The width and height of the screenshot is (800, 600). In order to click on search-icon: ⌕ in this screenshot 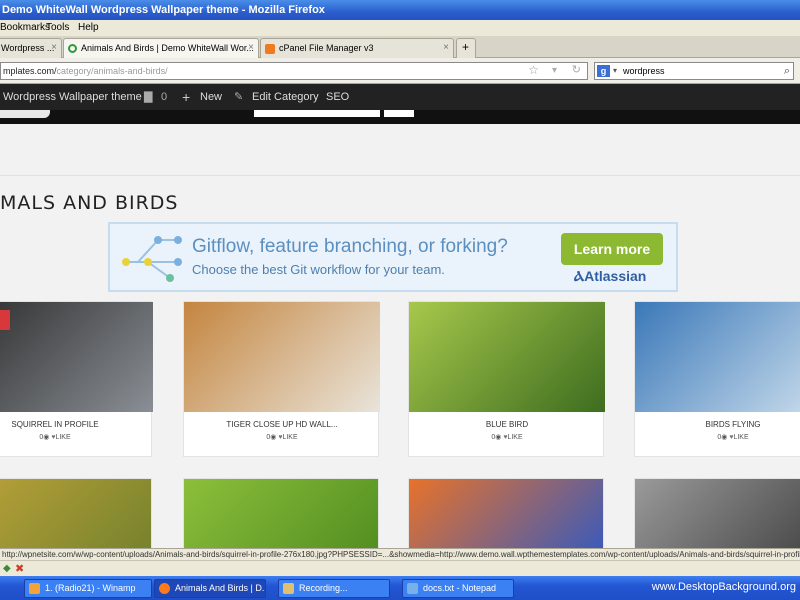, I will do `click(787, 71)`.